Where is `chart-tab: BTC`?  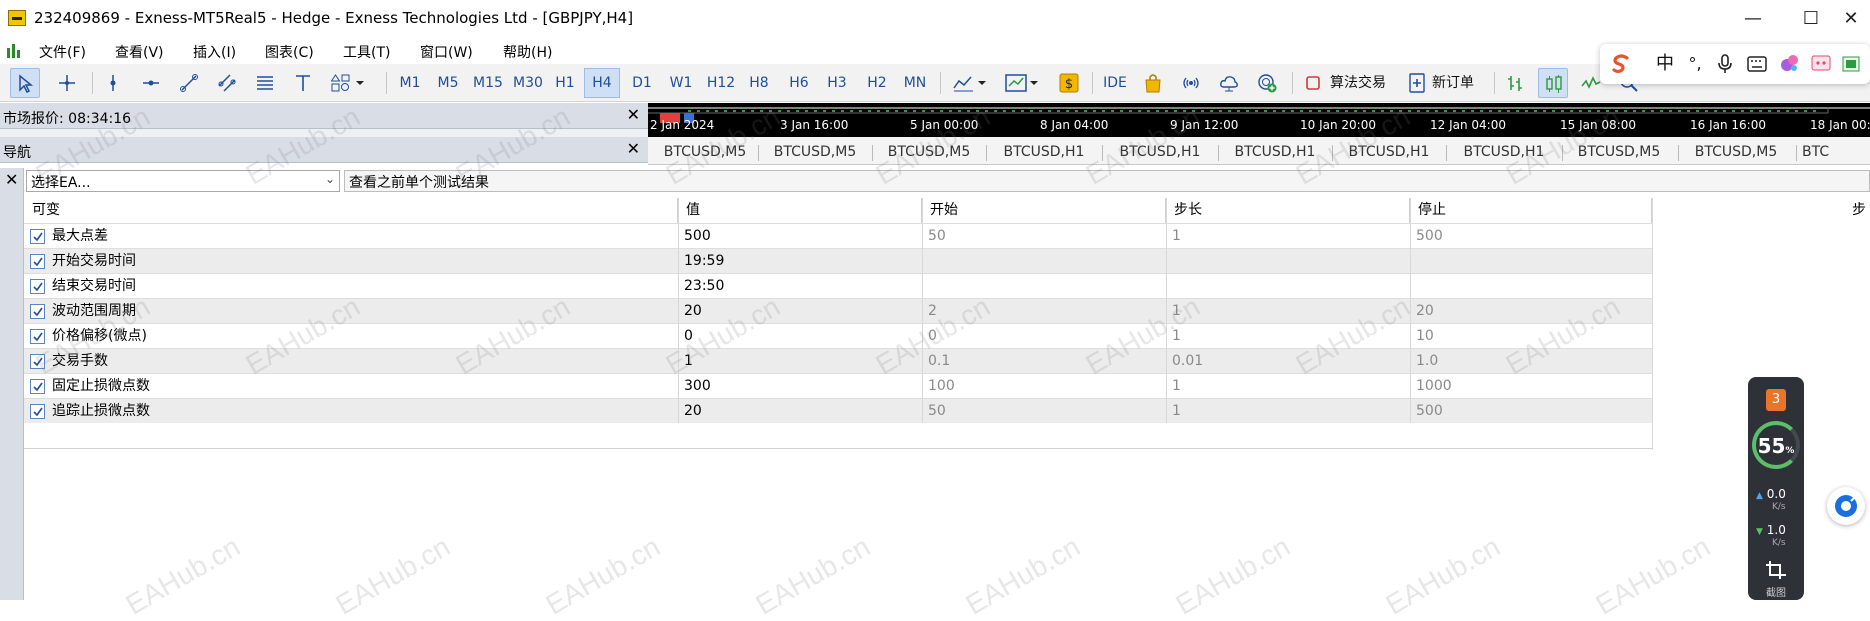
chart-tab: BTC is located at coordinates (1828, 152).